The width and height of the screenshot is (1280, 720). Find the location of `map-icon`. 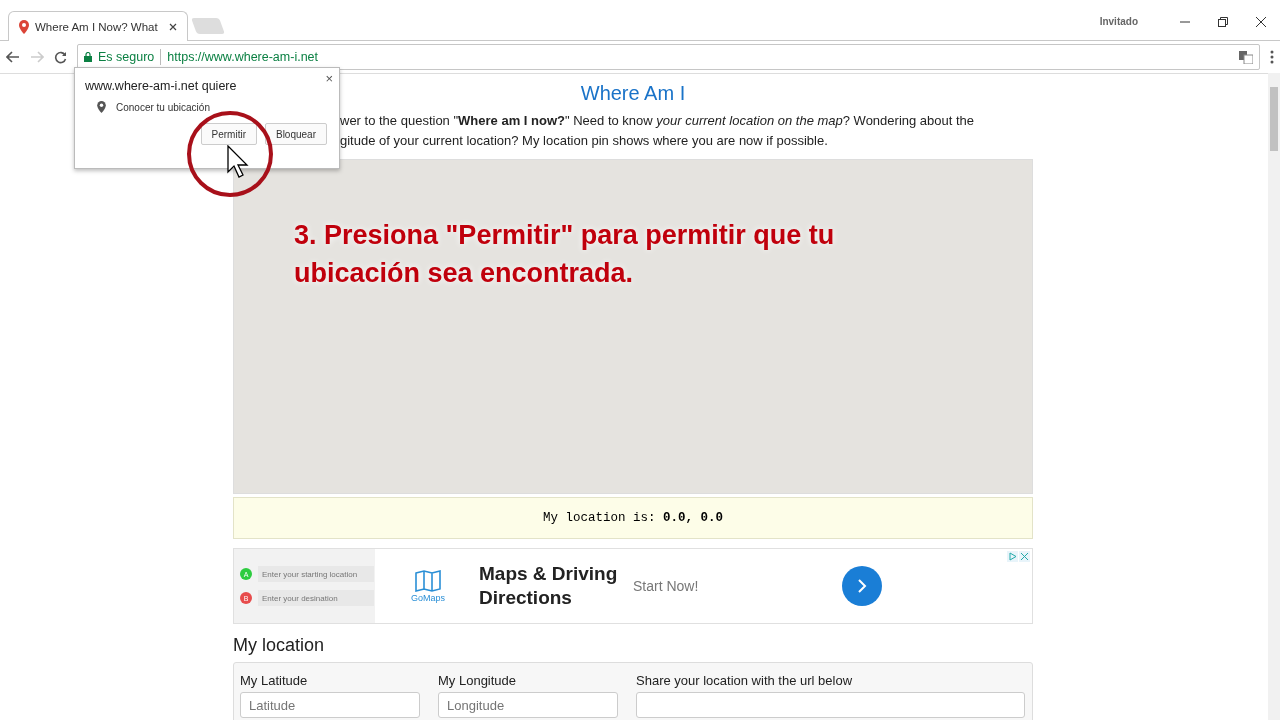

map-icon is located at coordinates (428, 580).